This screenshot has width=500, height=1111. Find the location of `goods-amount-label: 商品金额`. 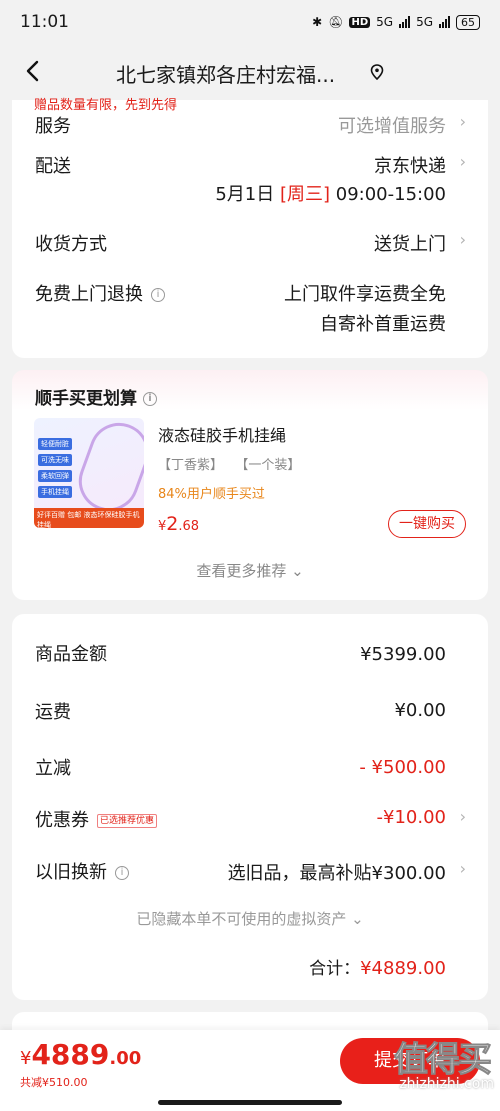

goods-amount-label: 商品金额 is located at coordinates (71, 654).